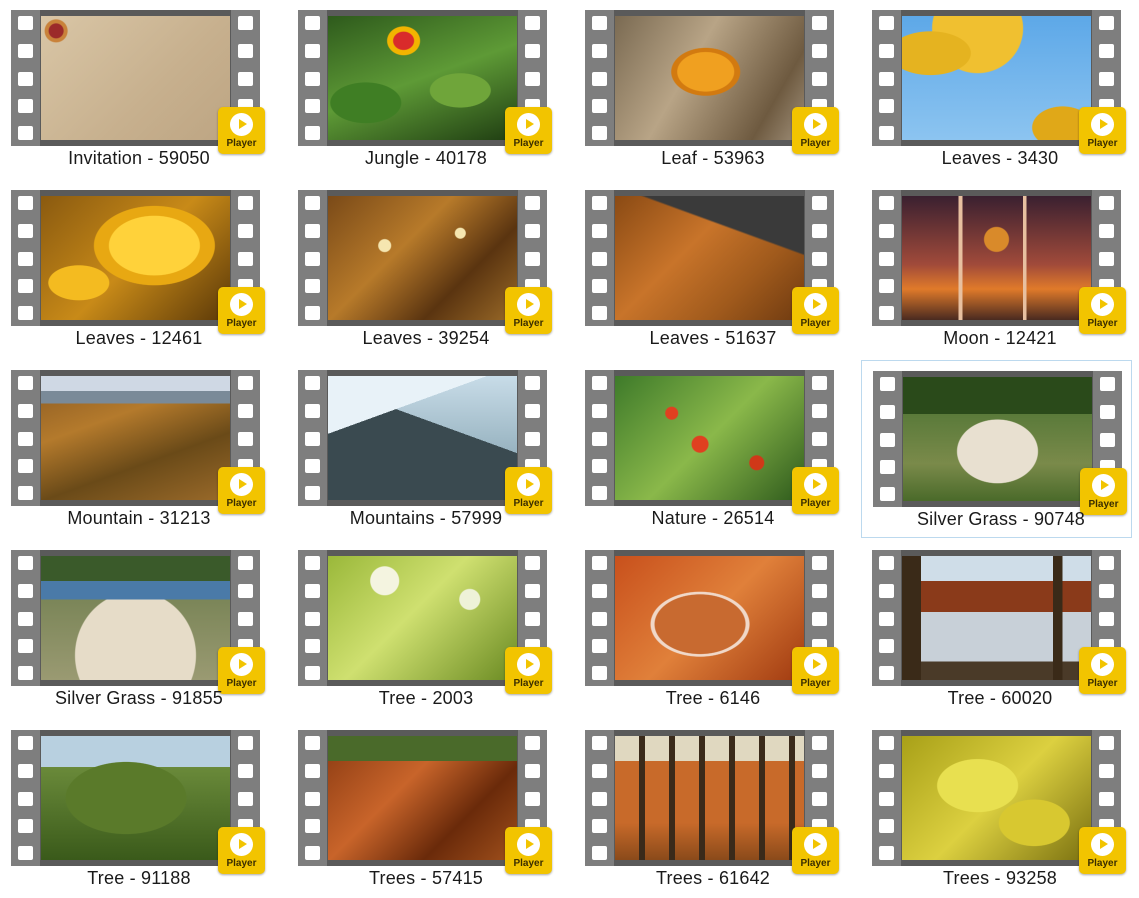 The image size is (1139, 898). Describe the element at coordinates (422, 269) in the screenshot. I see `video-tile: Player Leaves - 39254` at that location.